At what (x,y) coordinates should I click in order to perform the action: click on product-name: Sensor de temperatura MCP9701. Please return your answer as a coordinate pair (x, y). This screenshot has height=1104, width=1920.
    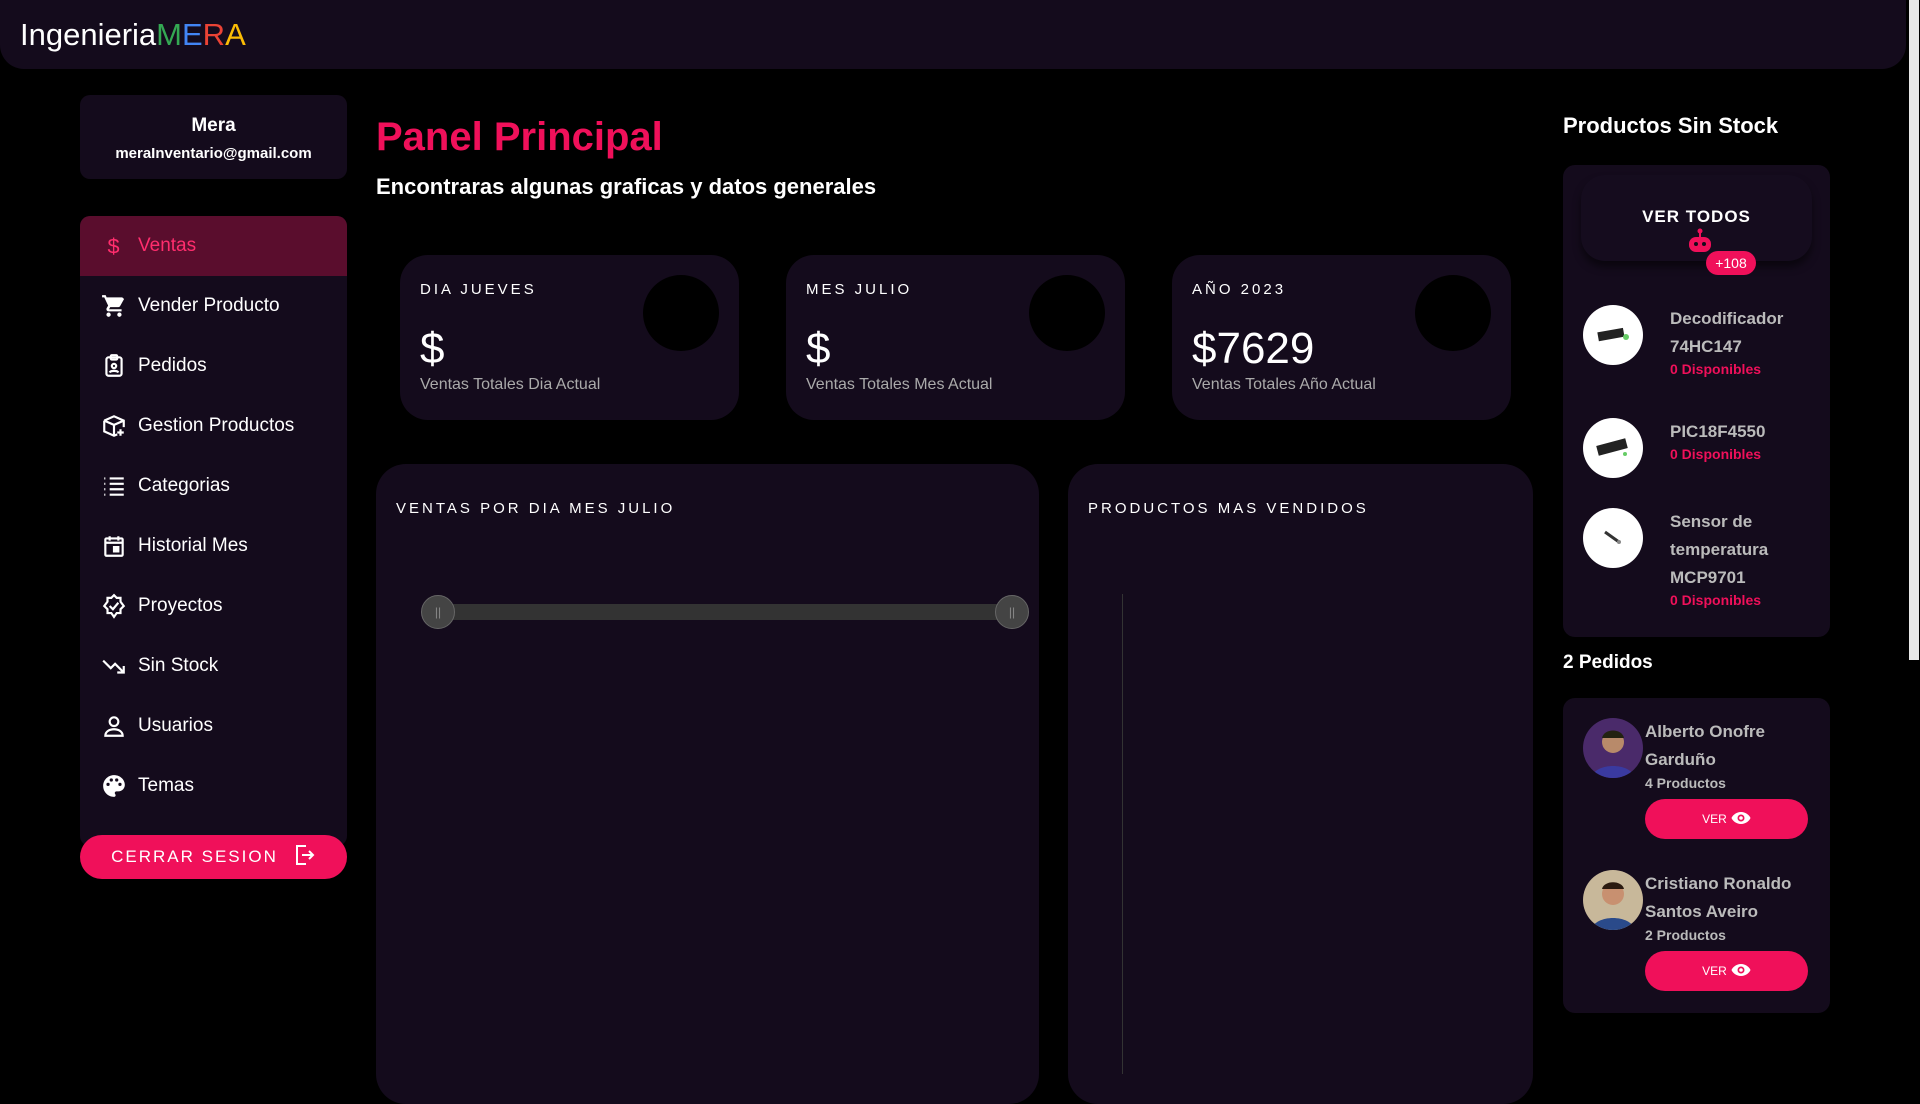
    Looking at the image, I should click on (1719, 549).